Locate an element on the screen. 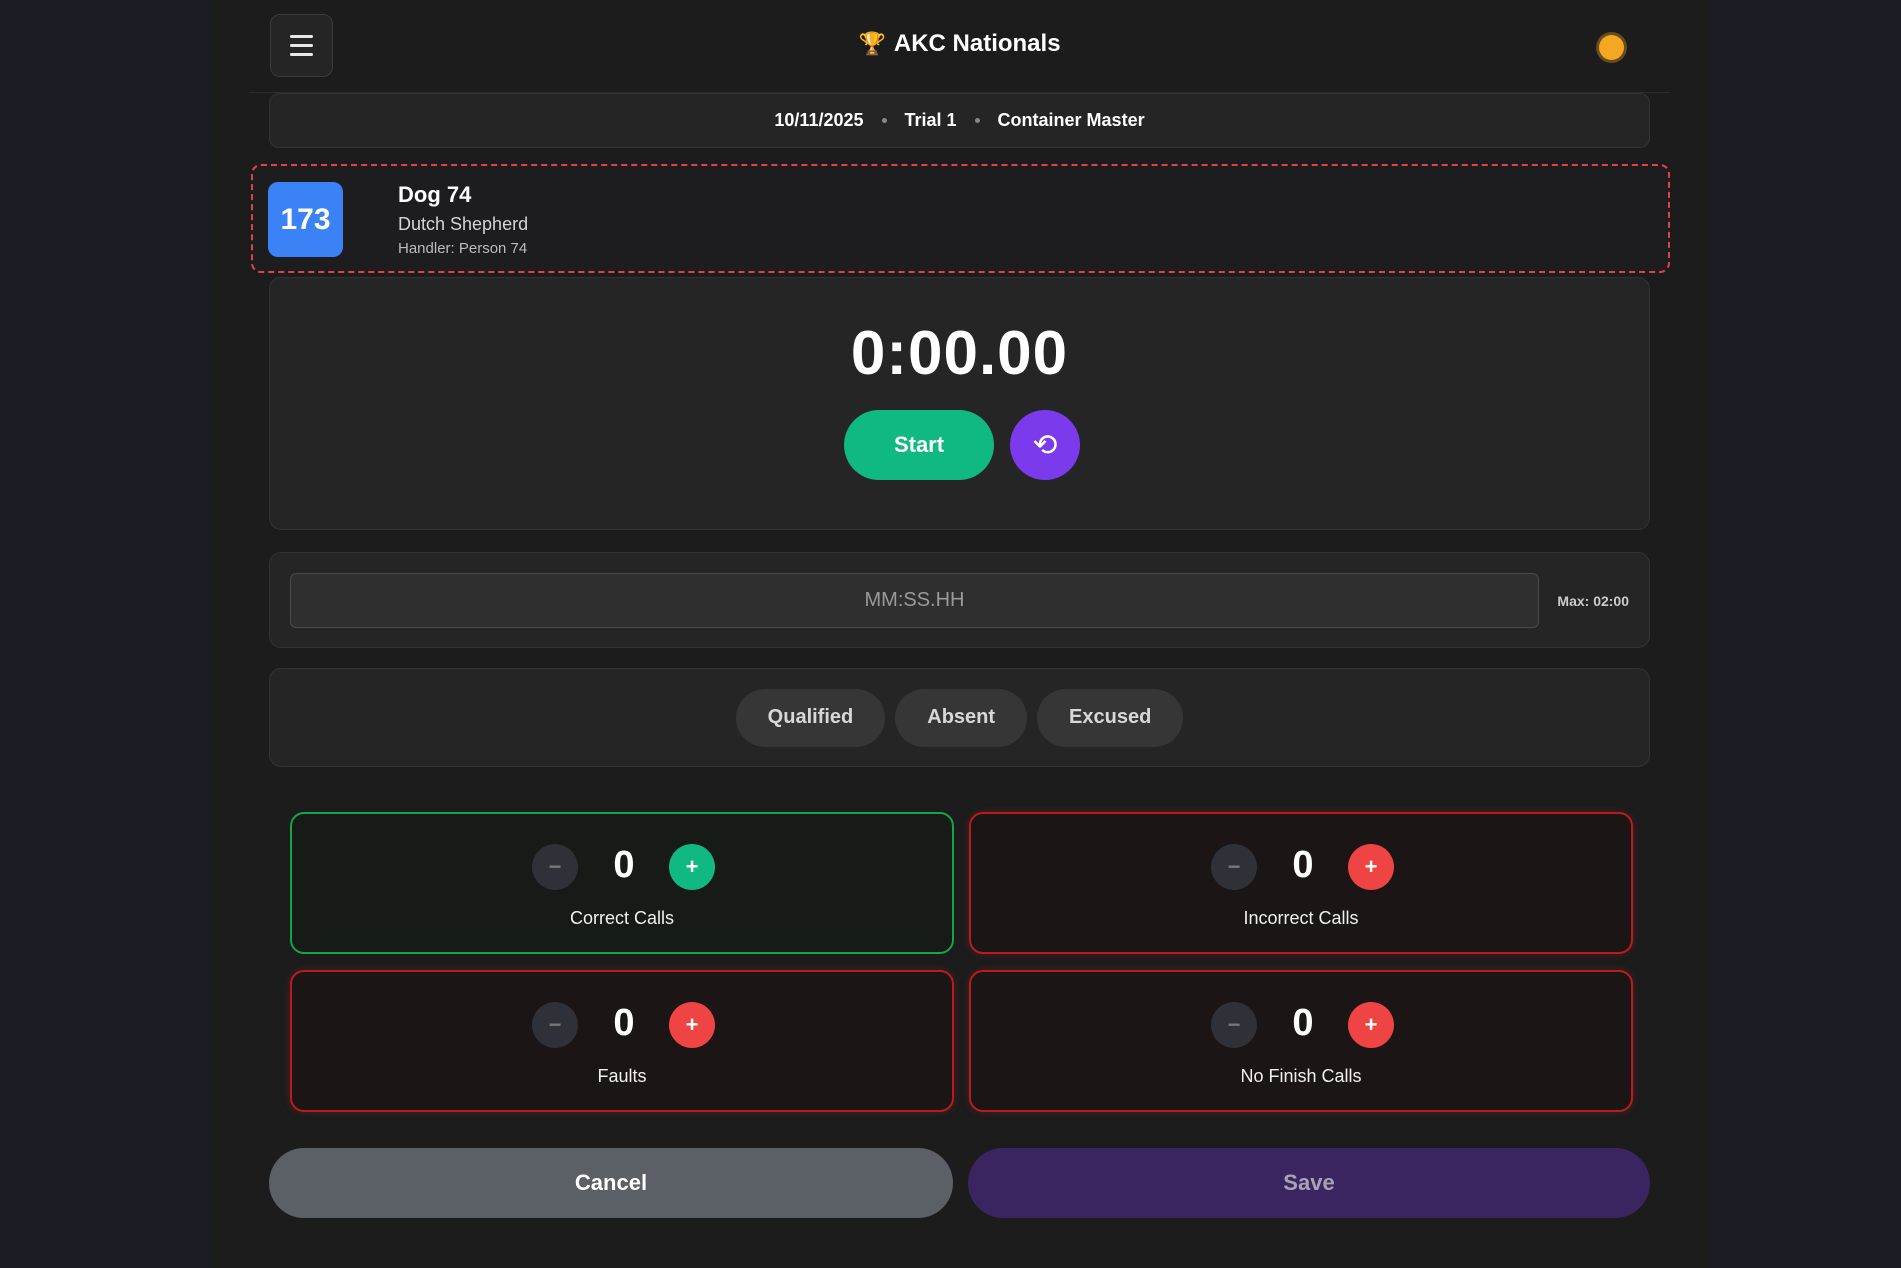 The width and height of the screenshot is (1901, 1268). faults-decrement-button: − is located at coordinates (555, 1025).